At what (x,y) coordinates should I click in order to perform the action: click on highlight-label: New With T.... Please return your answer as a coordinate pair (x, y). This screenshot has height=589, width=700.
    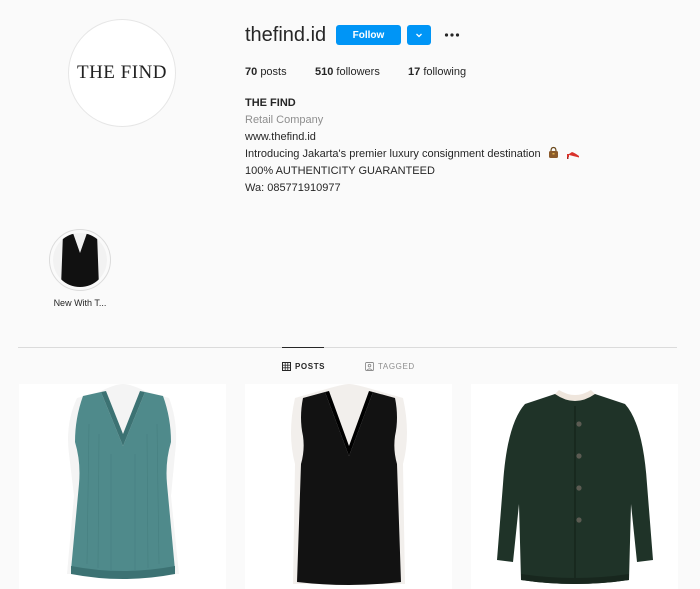
    Looking at the image, I should click on (80, 303).